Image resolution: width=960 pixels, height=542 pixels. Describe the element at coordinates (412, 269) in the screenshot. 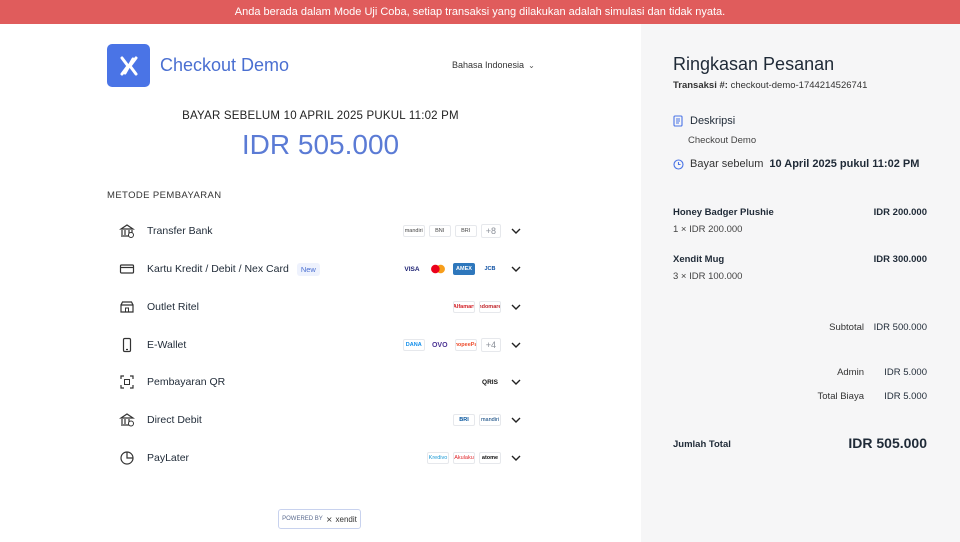

I see `visa-logo: VISA` at that location.